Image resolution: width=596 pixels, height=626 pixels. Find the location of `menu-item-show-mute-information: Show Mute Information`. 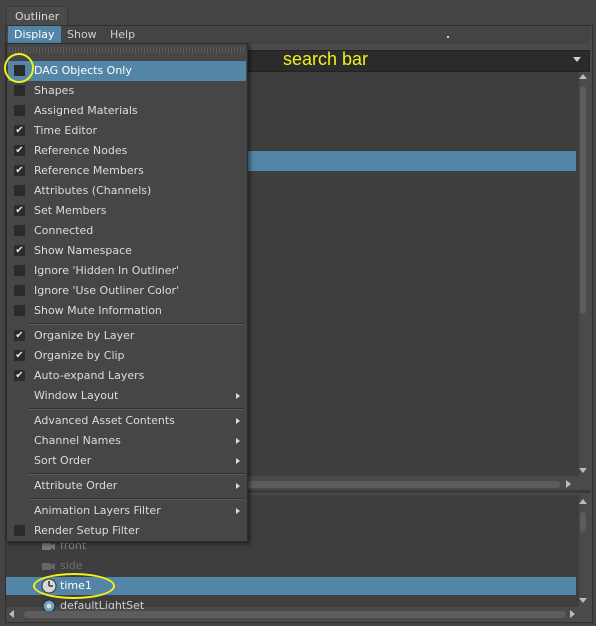

menu-item-show-mute-information: Show Mute Information is located at coordinates (127, 311).